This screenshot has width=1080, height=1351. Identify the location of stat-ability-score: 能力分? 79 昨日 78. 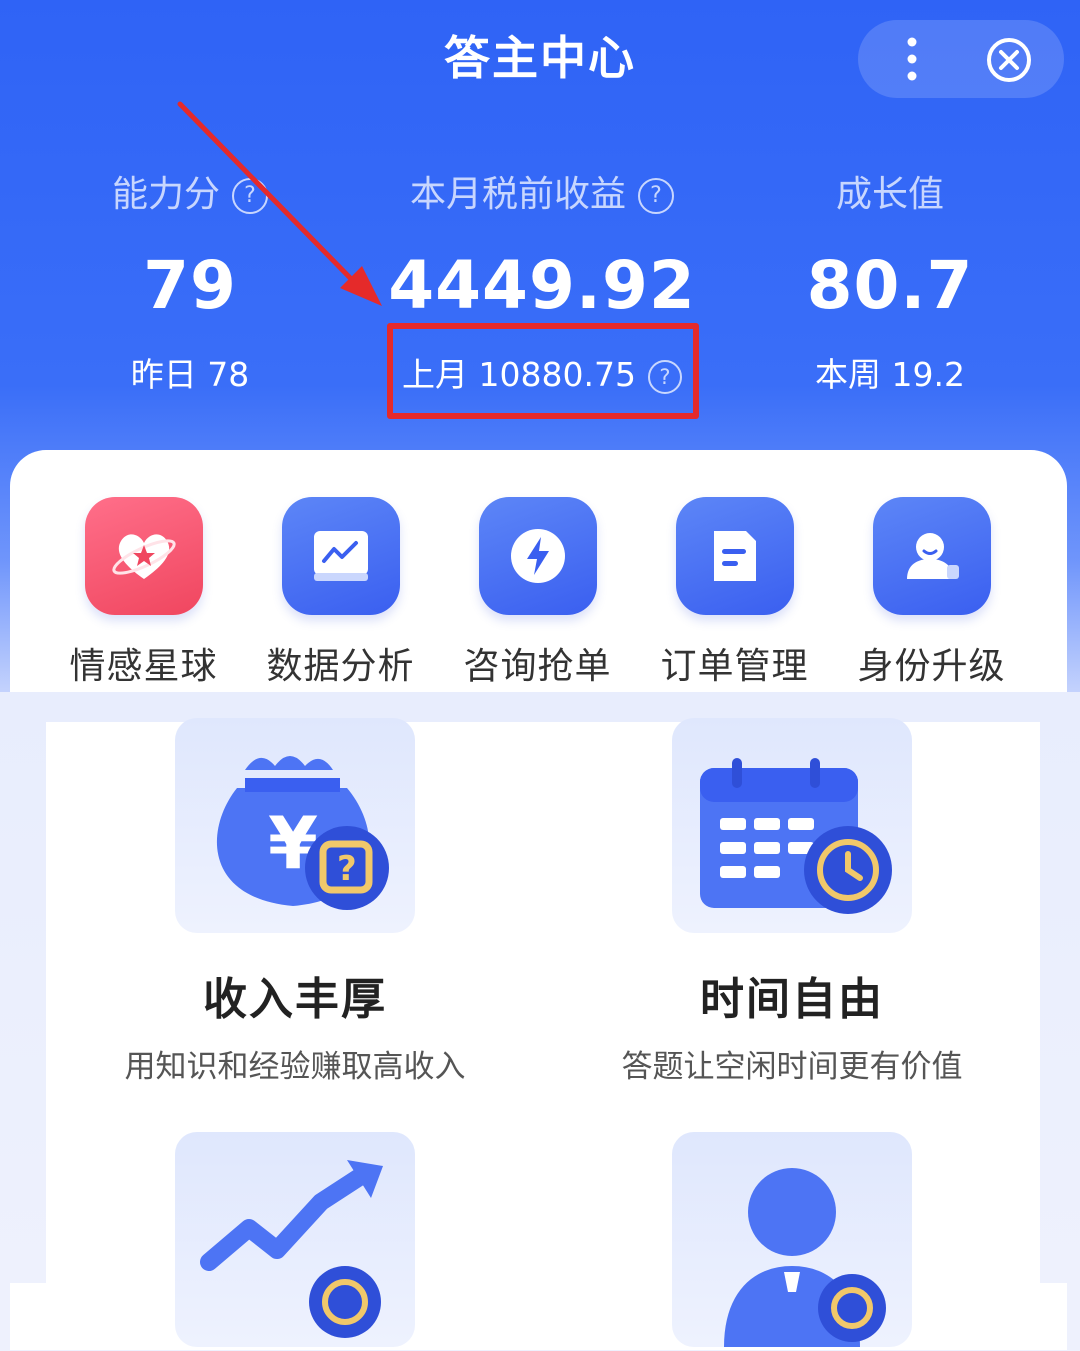
(190, 284).